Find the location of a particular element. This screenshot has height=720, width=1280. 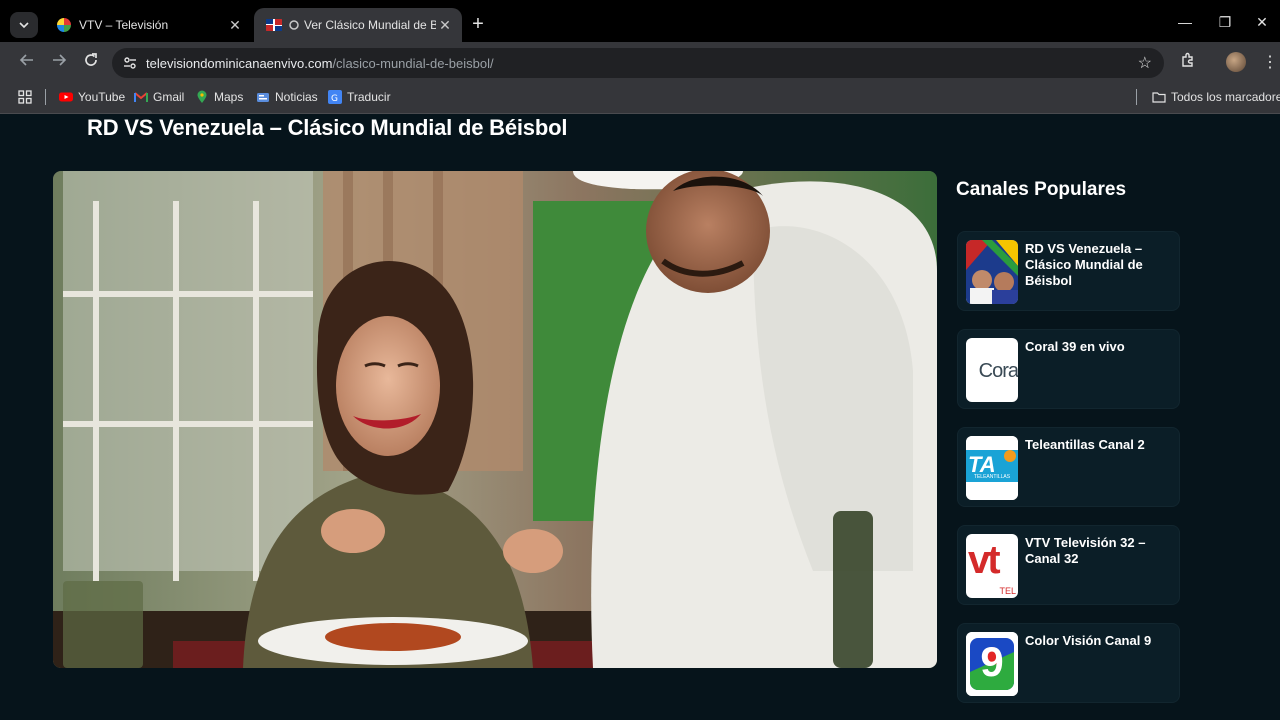

url-host: televisiondominicanaenvivo.com is located at coordinates (239, 63).